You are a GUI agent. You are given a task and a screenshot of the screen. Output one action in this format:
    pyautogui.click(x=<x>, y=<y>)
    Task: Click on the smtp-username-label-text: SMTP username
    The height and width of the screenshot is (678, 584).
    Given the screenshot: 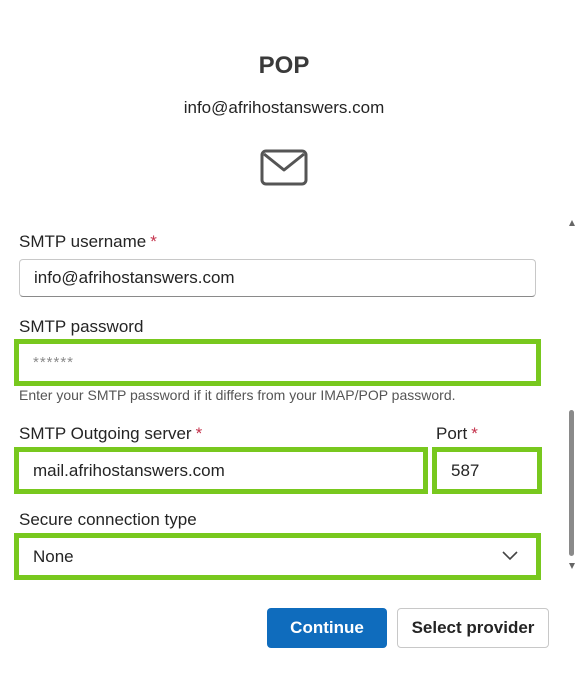 What is the action you would take?
    pyautogui.click(x=83, y=241)
    